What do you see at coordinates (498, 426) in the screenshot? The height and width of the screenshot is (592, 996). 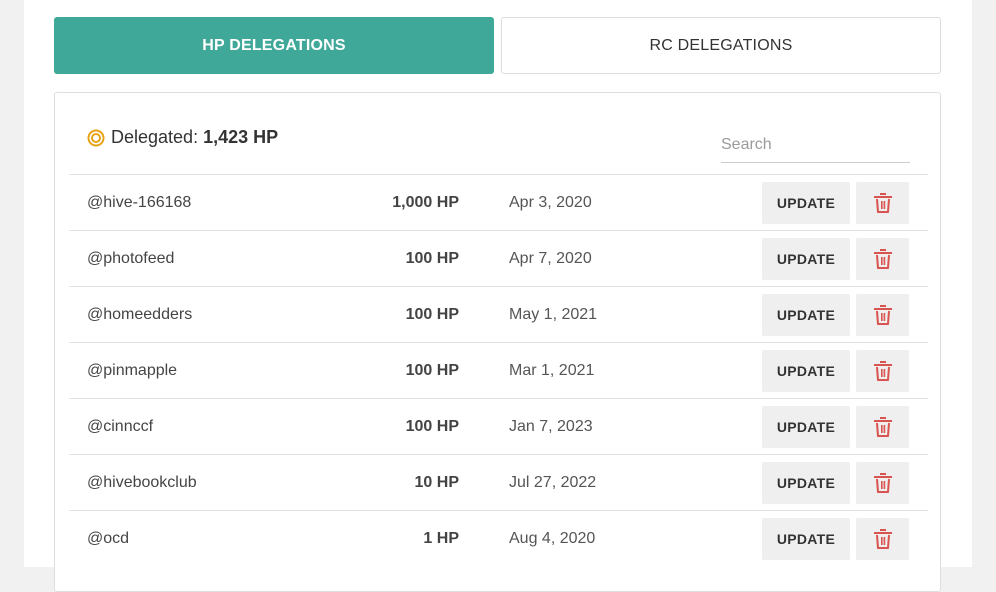 I see `table-row: @cinnccf 100 HP Jan 7, 2023 UPDATE` at bounding box center [498, 426].